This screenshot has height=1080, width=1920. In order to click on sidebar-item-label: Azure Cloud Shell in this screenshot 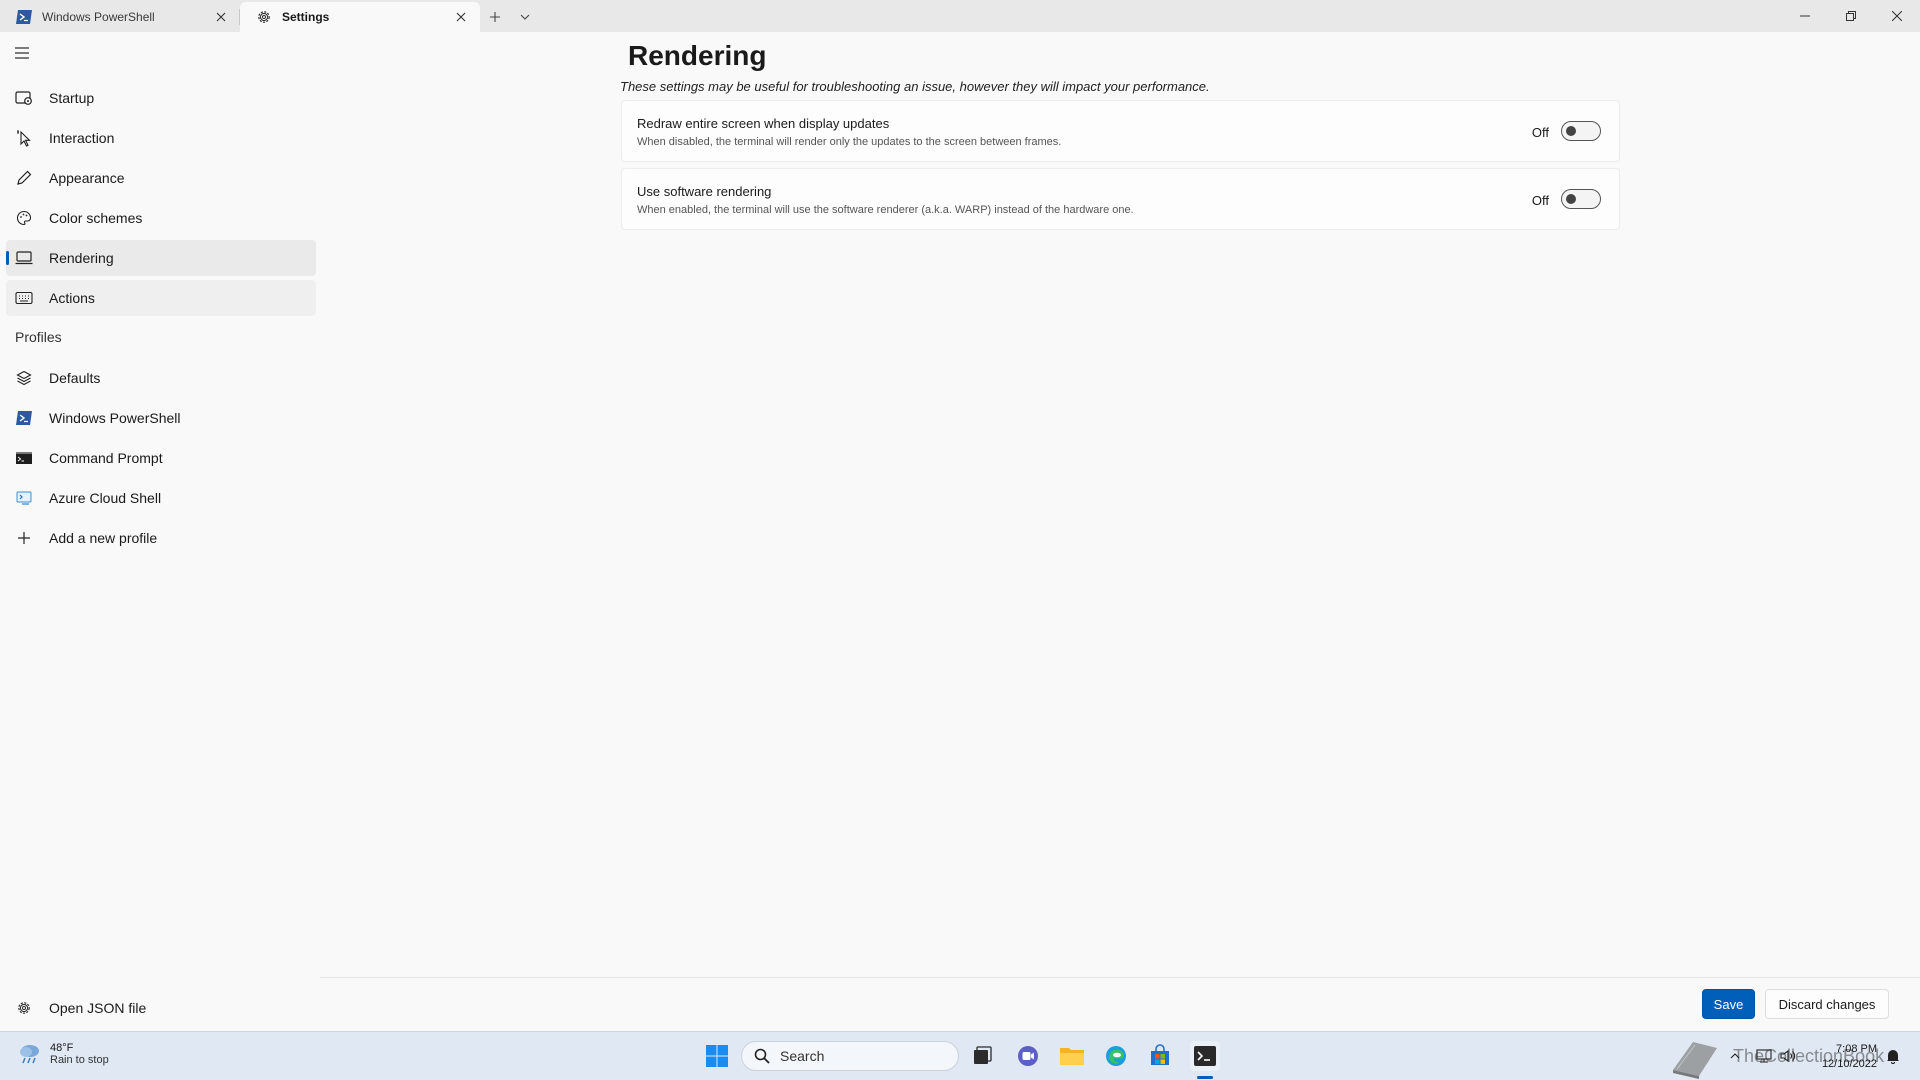, I will do `click(105, 498)`.